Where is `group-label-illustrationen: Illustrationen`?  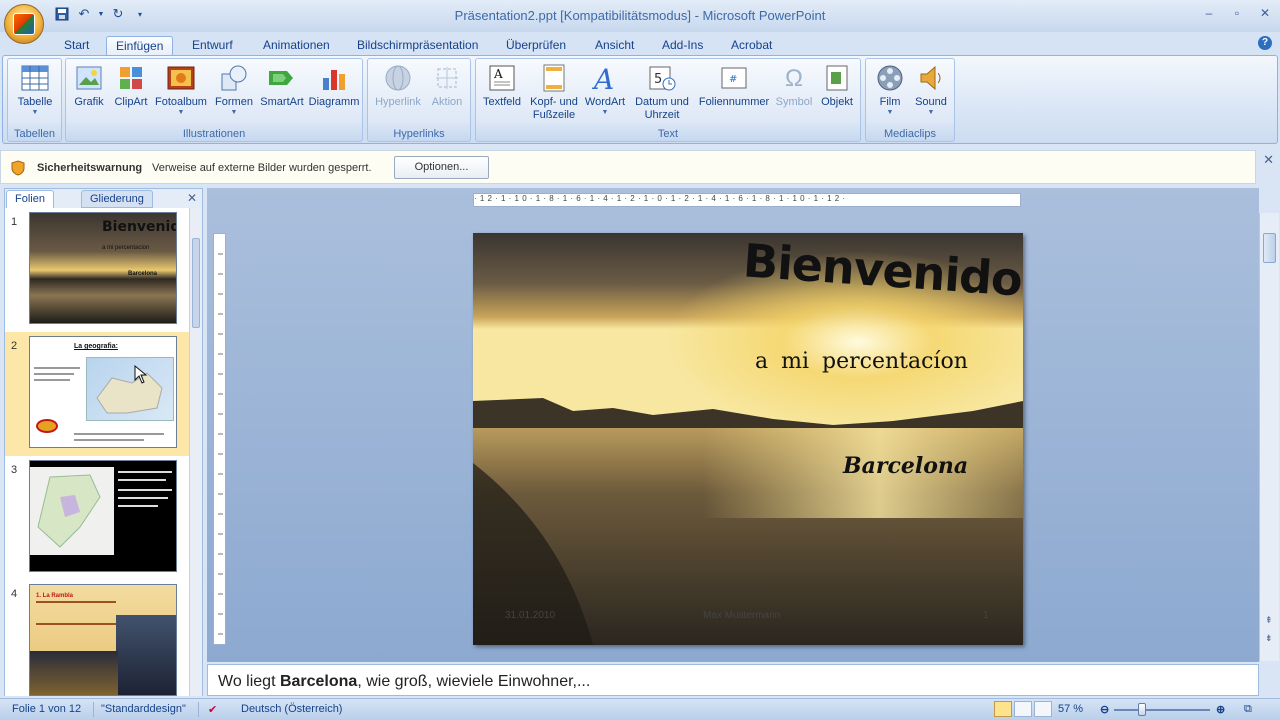
group-label-illustrationen: Illustrationen is located at coordinates (214, 134).